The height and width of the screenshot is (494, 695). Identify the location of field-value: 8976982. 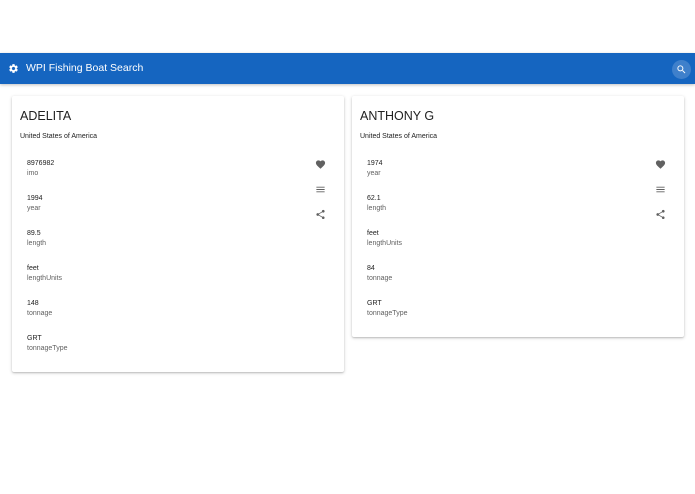
(41, 163).